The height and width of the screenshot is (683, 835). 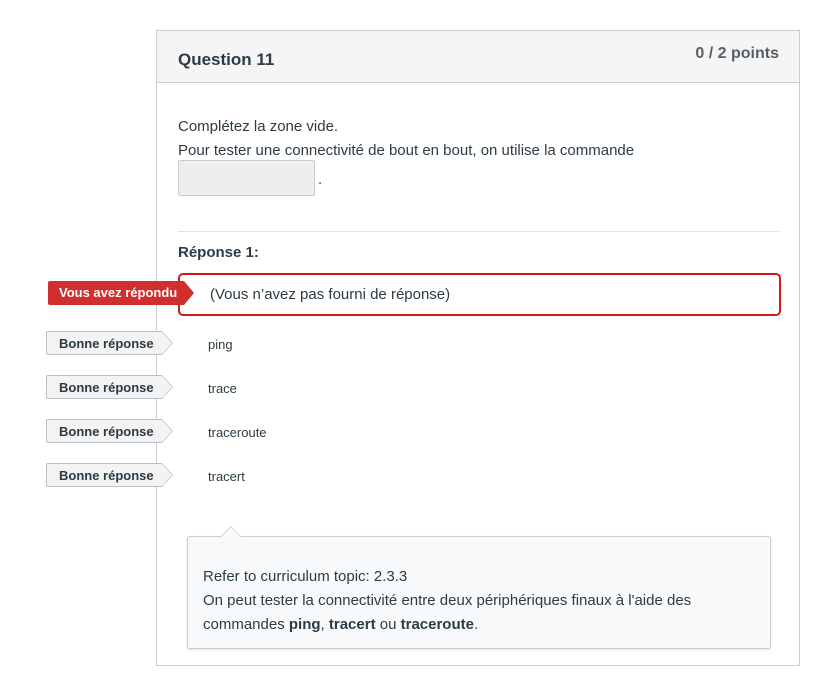 What do you see at coordinates (226, 476) in the screenshot?
I see `correct-answer-4: tracert` at bounding box center [226, 476].